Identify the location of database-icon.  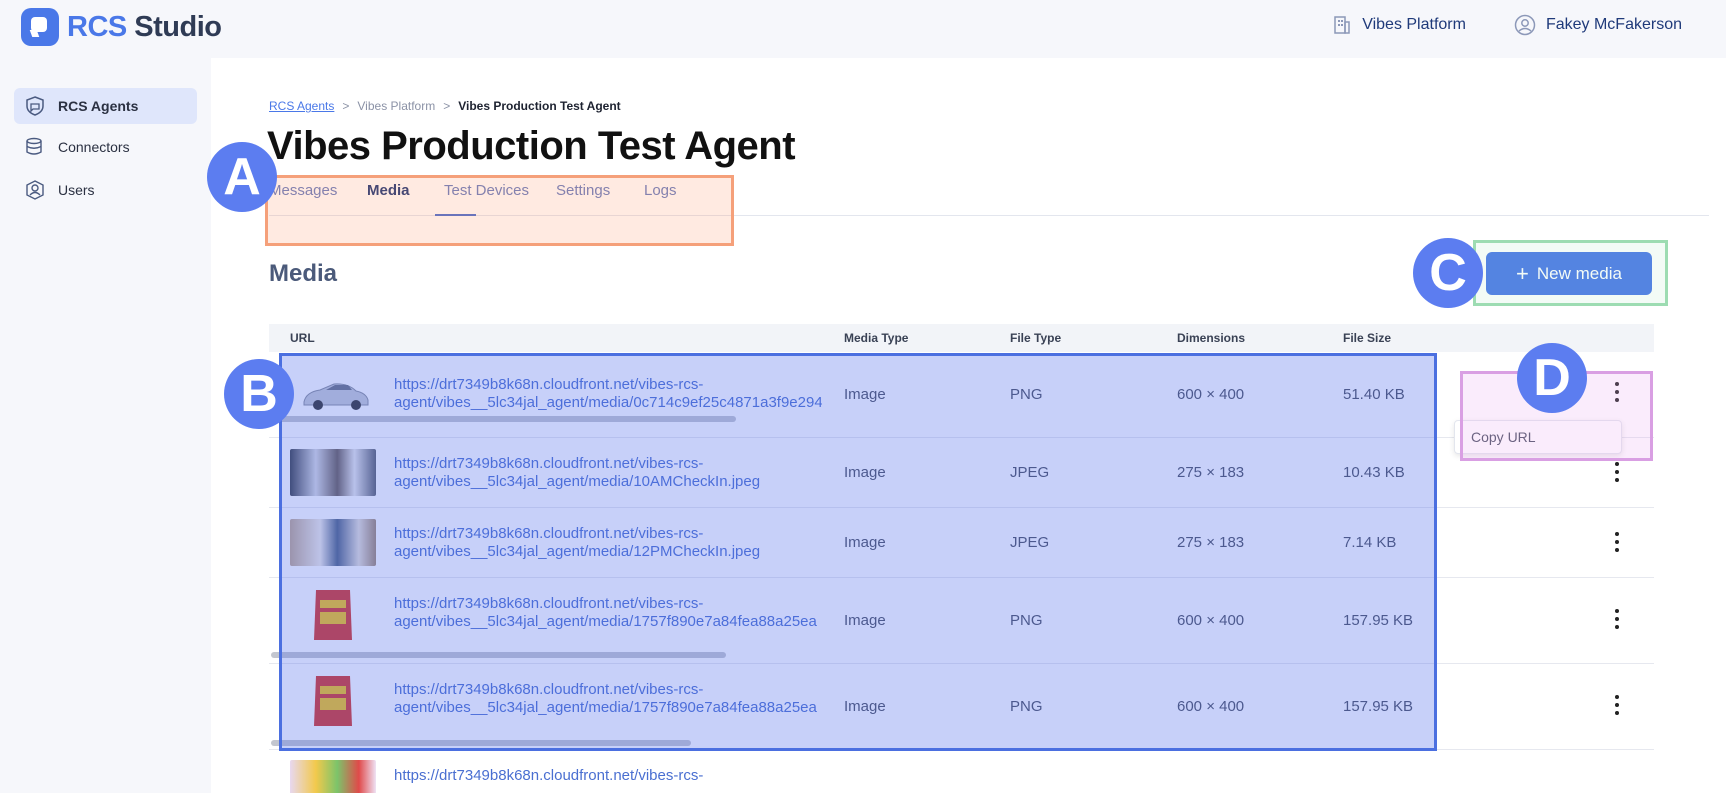
(34, 146).